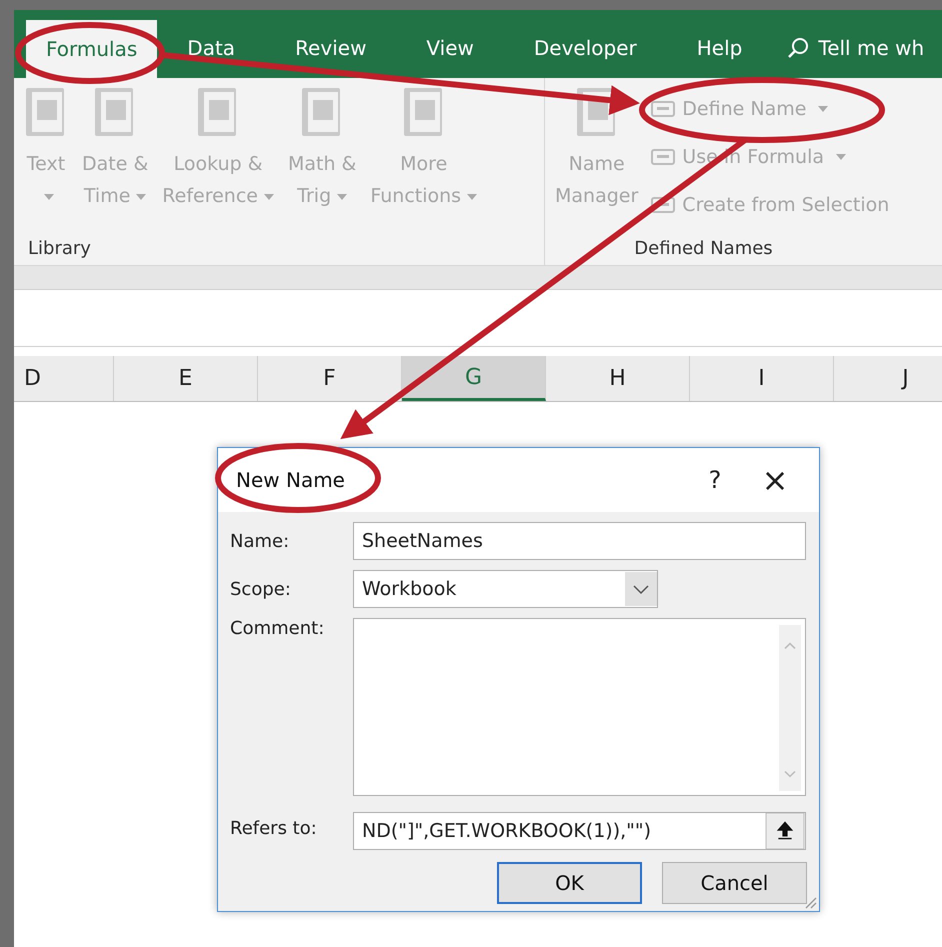  Describe the element at coordinates (330, 48) in the screenshot. I see `ribbon-tab: Review` at that location.